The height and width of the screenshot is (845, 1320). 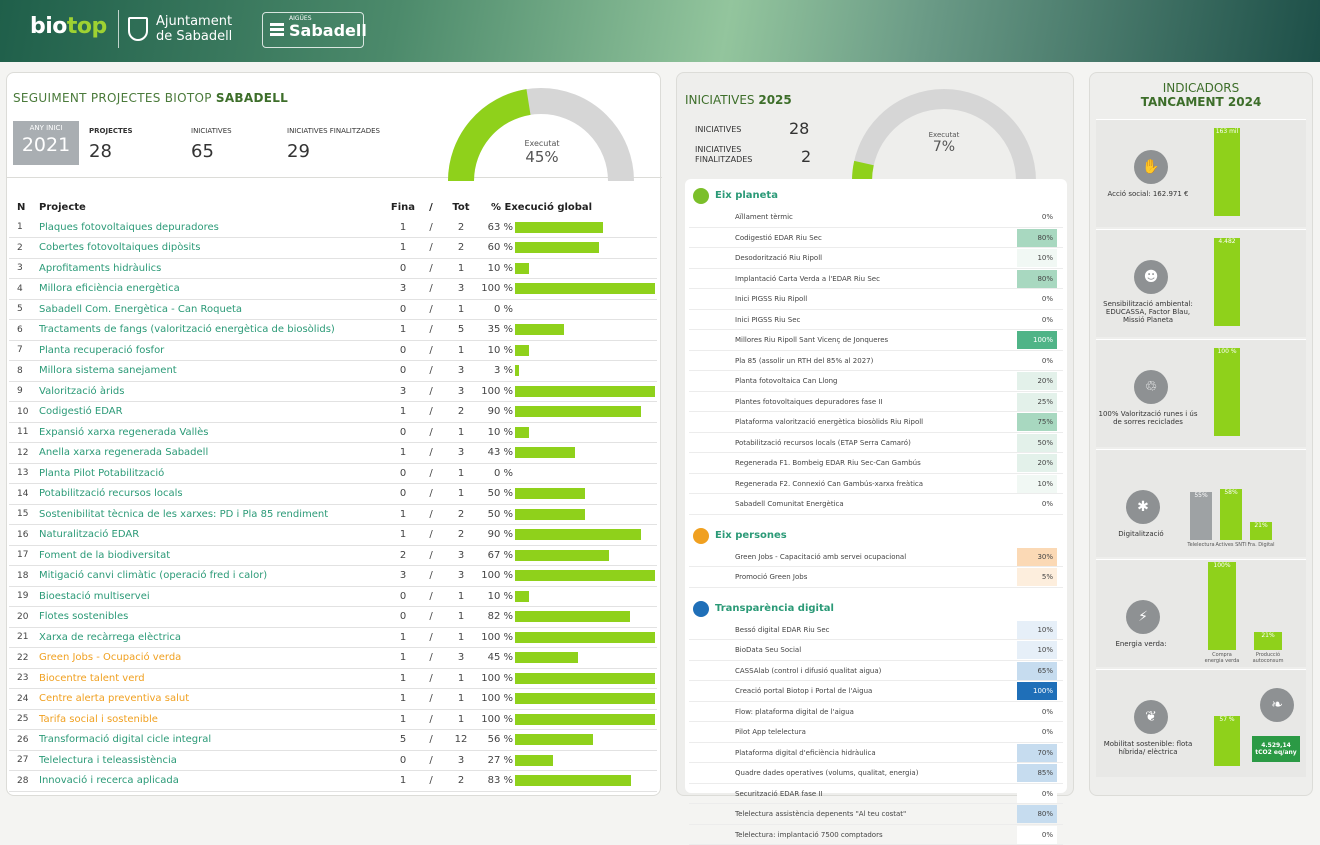 I want to click on table-row: 21Xarxa de recàrrega elèctrica1/1100 %, so click(x=333, y=637).